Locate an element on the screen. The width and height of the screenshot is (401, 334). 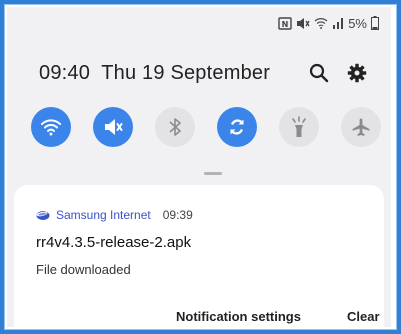
notification-settings-button: Notification settings is located at coordinates (238, 316).